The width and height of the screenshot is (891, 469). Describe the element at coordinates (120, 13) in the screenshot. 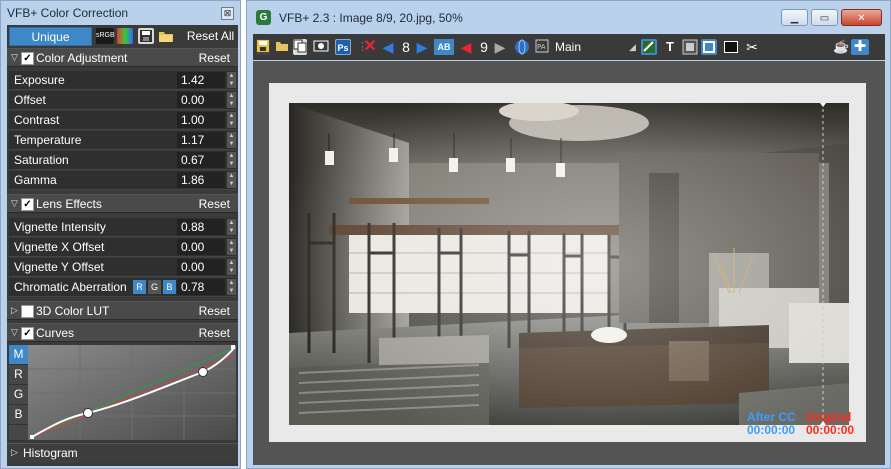

I see `cc-titlebar: VFB+ Color Correction ⊠` at that location.